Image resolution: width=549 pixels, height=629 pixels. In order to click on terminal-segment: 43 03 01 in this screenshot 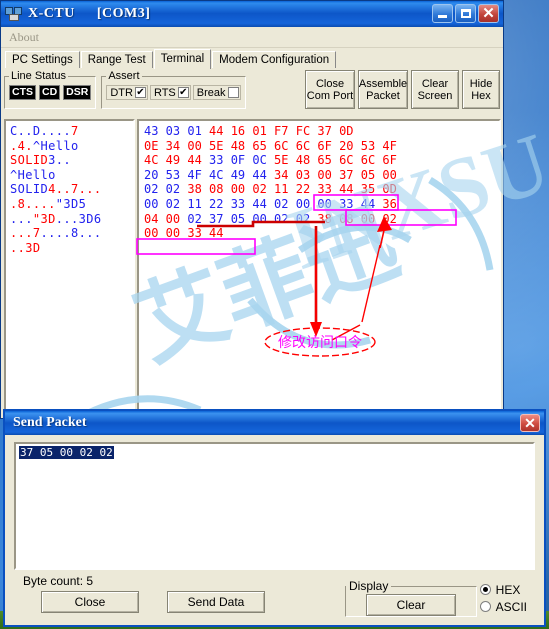, I will do `click(173, 131)`.